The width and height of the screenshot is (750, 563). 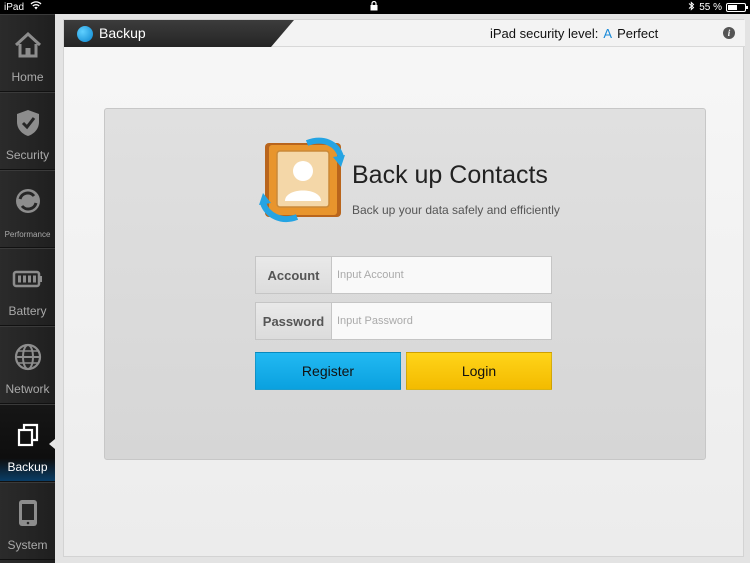 What do you see at coordinates (479, 371) in the screenshot?
I see `login-button: Login` at bounding box center [479, 371].